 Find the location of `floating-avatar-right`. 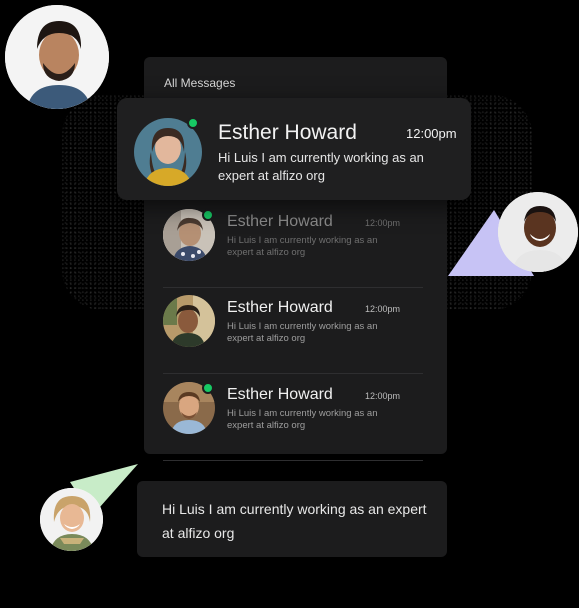

floating-avatar-right is located at coordinates (538, 232).